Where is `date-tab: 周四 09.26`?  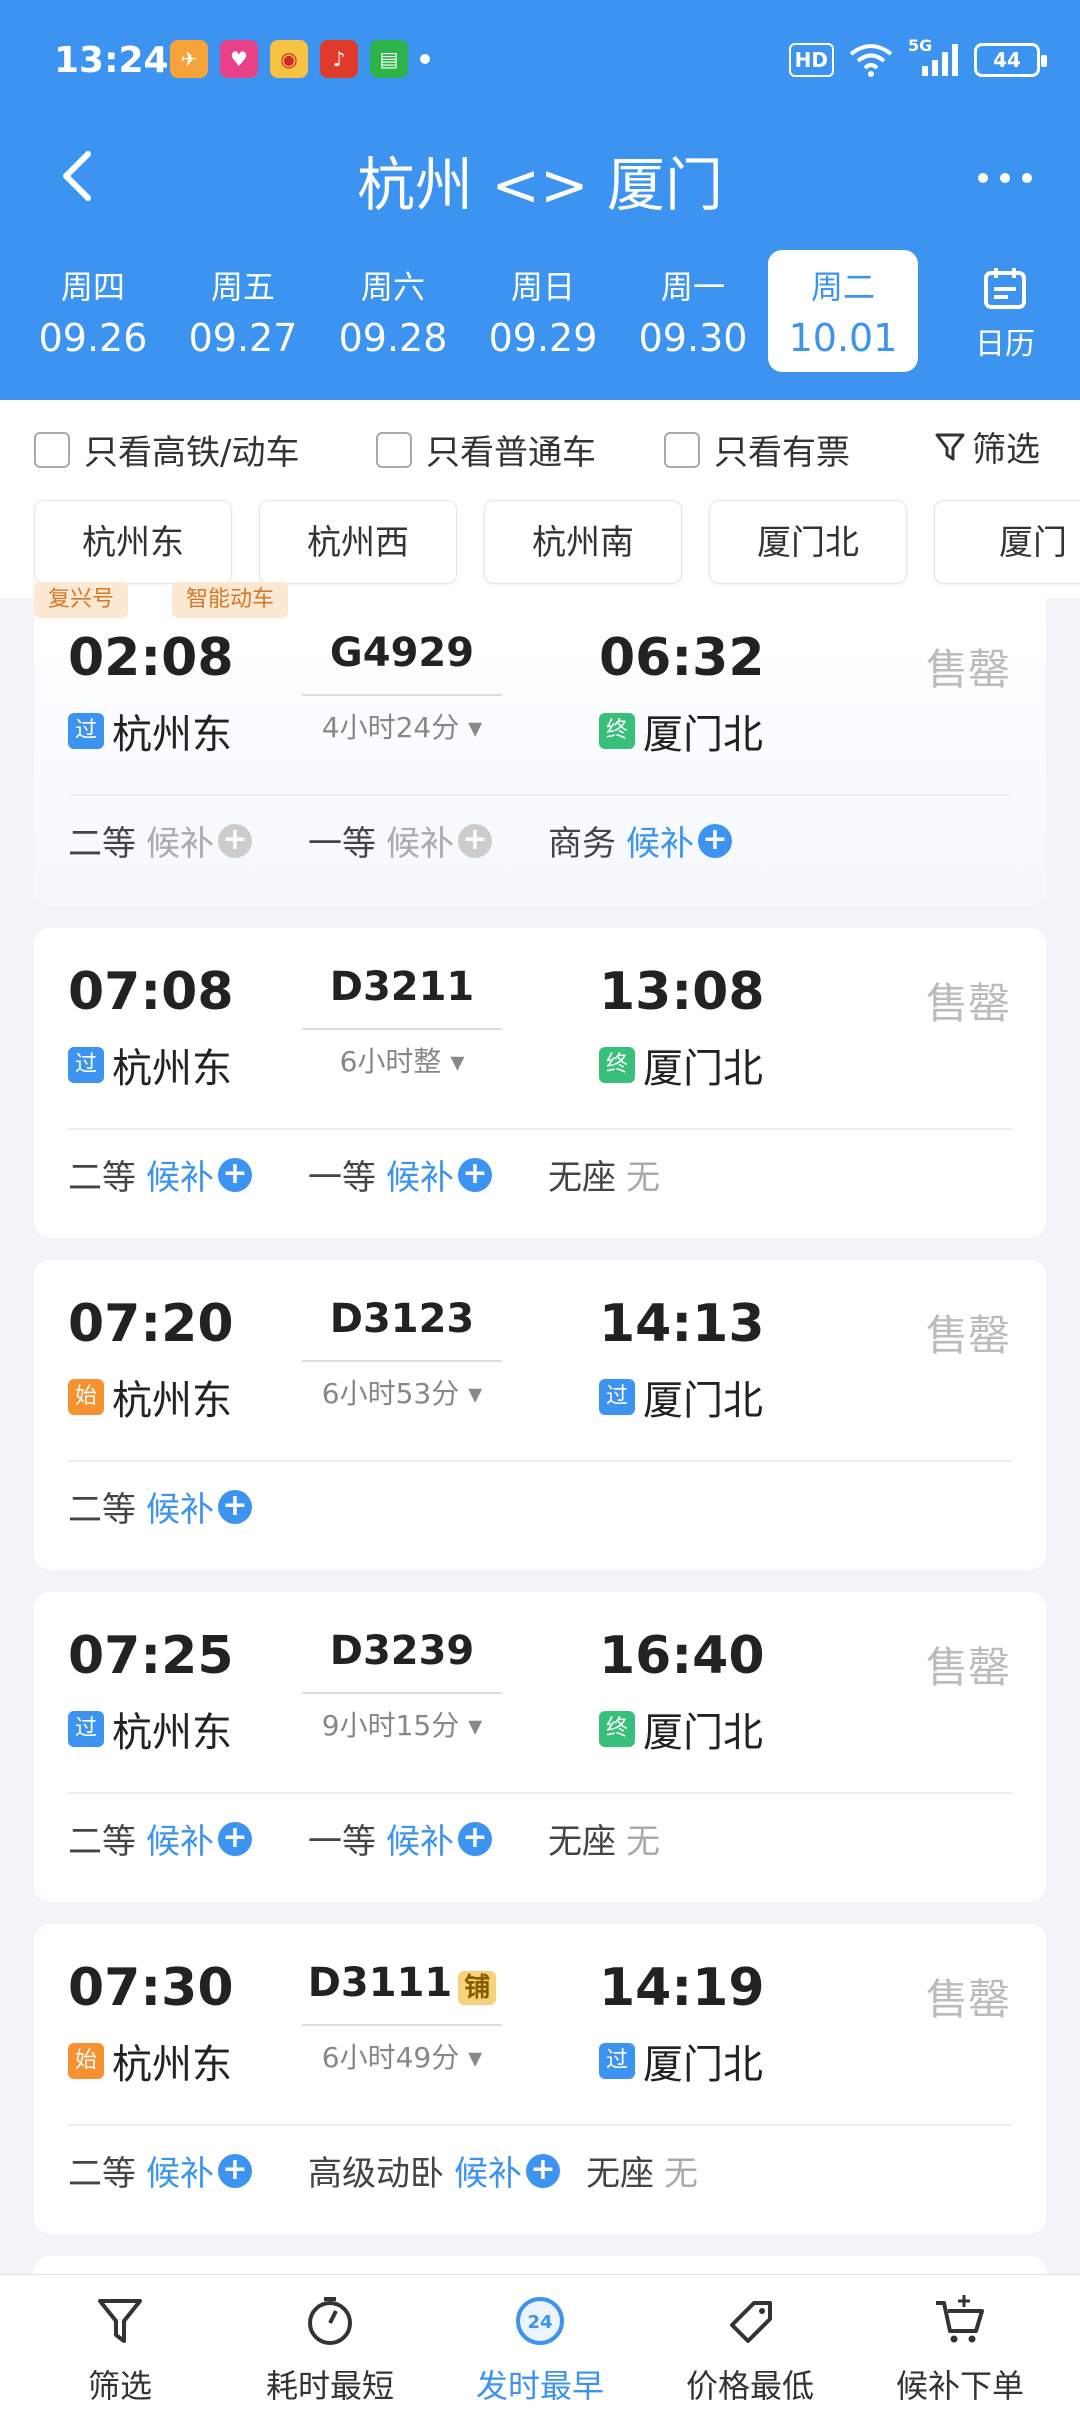
date-tab: 周四 09.26 is located at coordinates (93, 311).